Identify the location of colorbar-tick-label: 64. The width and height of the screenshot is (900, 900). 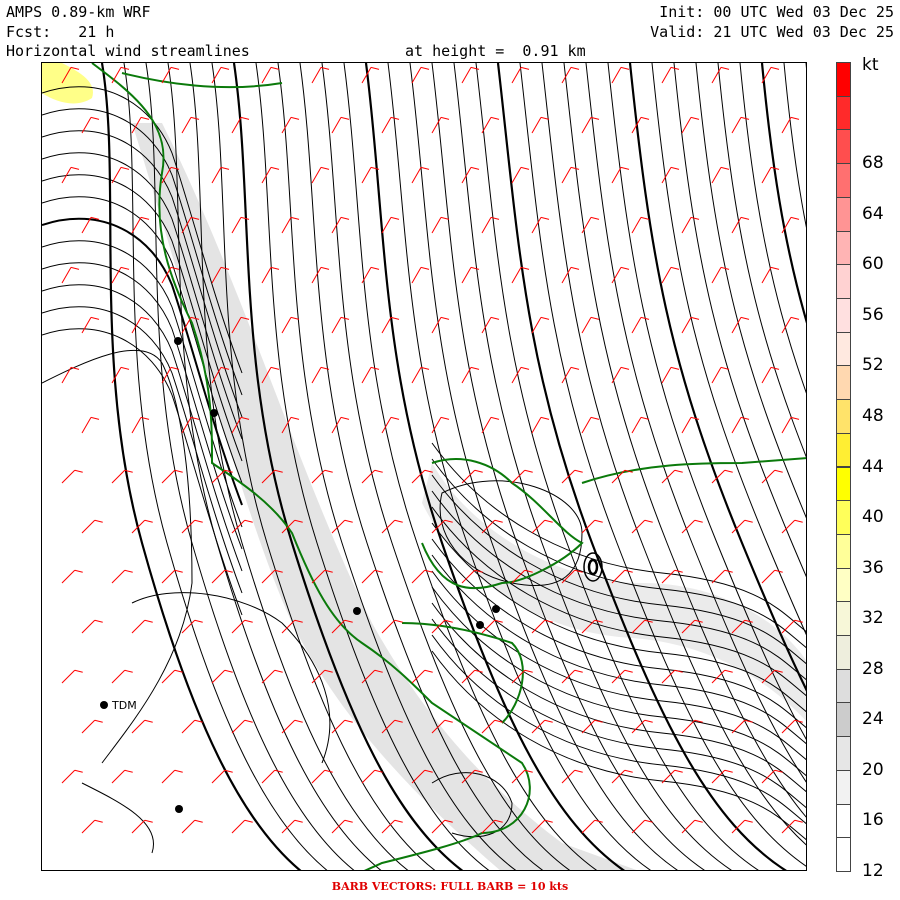
(873, 213).